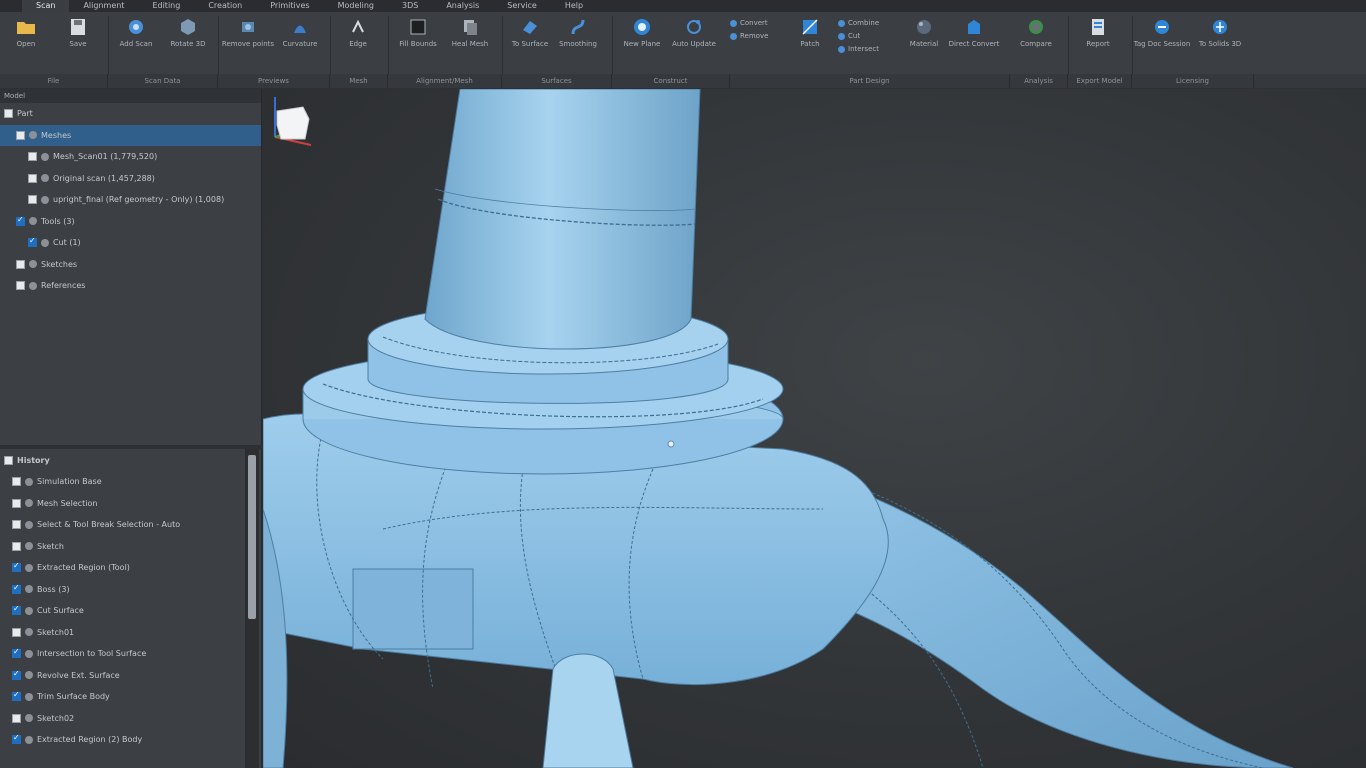 The image size is (1366, 768). Describe the element at coordinates (130, 157) in the screenshot. I see `tree-item: Mesh_Scan01 (1,779,520)` at that location.